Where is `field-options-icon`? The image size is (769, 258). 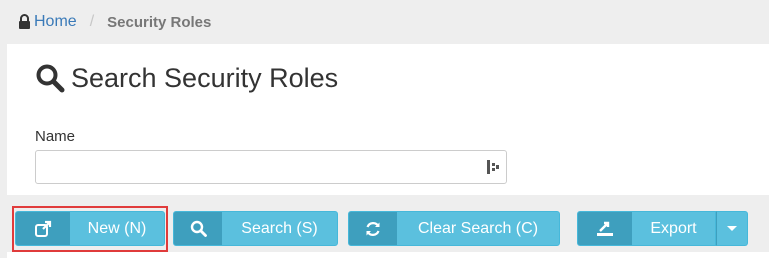
field-options-icon is located at coordinates (493, 167).